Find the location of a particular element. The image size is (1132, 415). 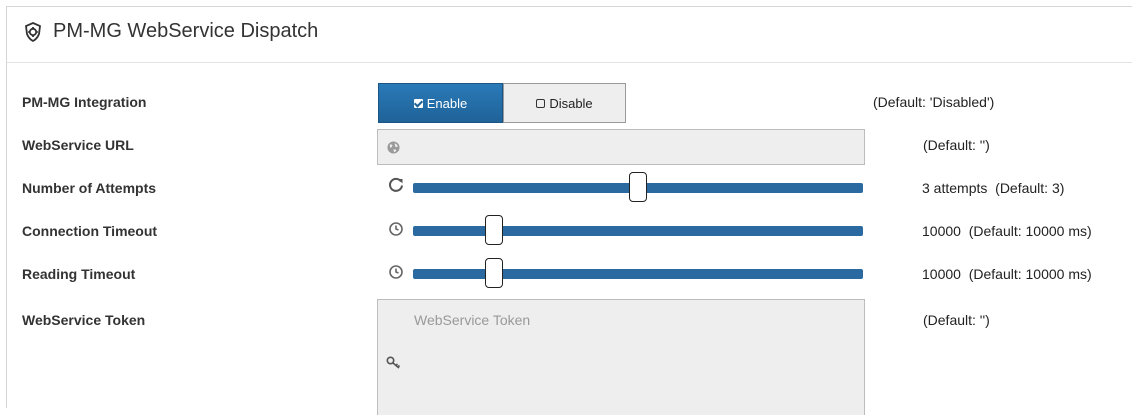

integration-default: (Default: 'Disabled') is located at coordinates (934, 102).